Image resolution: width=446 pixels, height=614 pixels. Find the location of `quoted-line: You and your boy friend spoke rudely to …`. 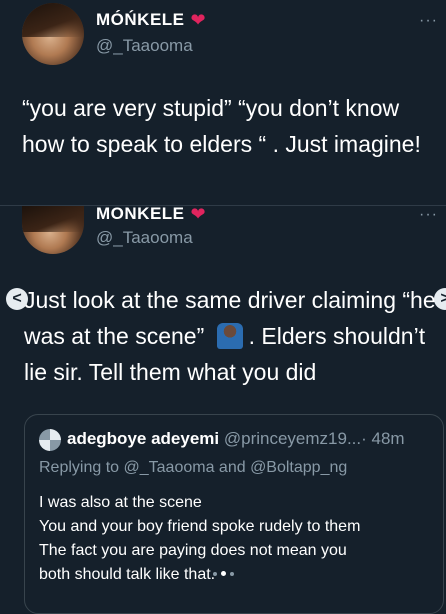

quoted-line: You and your boy friend spoke rudely to … is located at coordinates (200, 526).